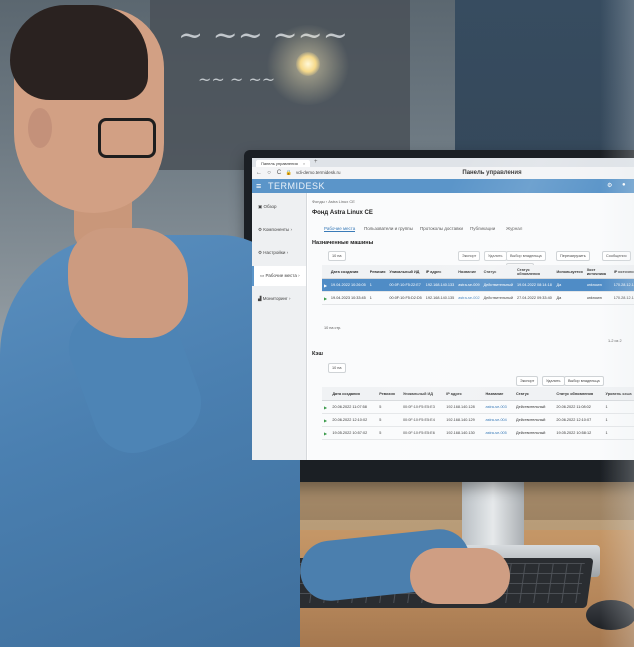  What do you see at coordinates (405, 285) in the screenshot?
I see `table-cell: 00:0F:10:F5:22:E7` at bounding box center [405, 285].